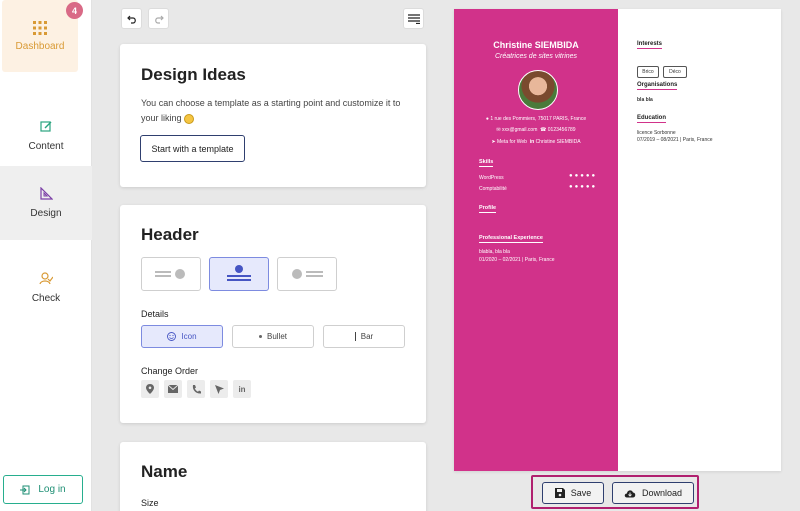 The width and height of the screenshot is (800, 511). I want to click on save-button: Save, so click(573, 493).